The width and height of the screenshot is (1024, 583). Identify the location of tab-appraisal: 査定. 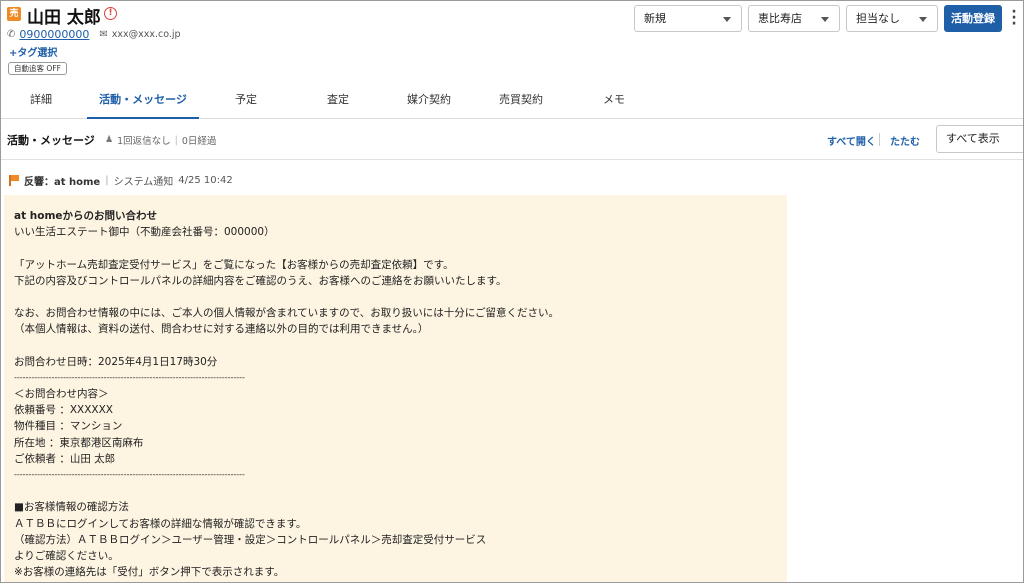
(338, 101).